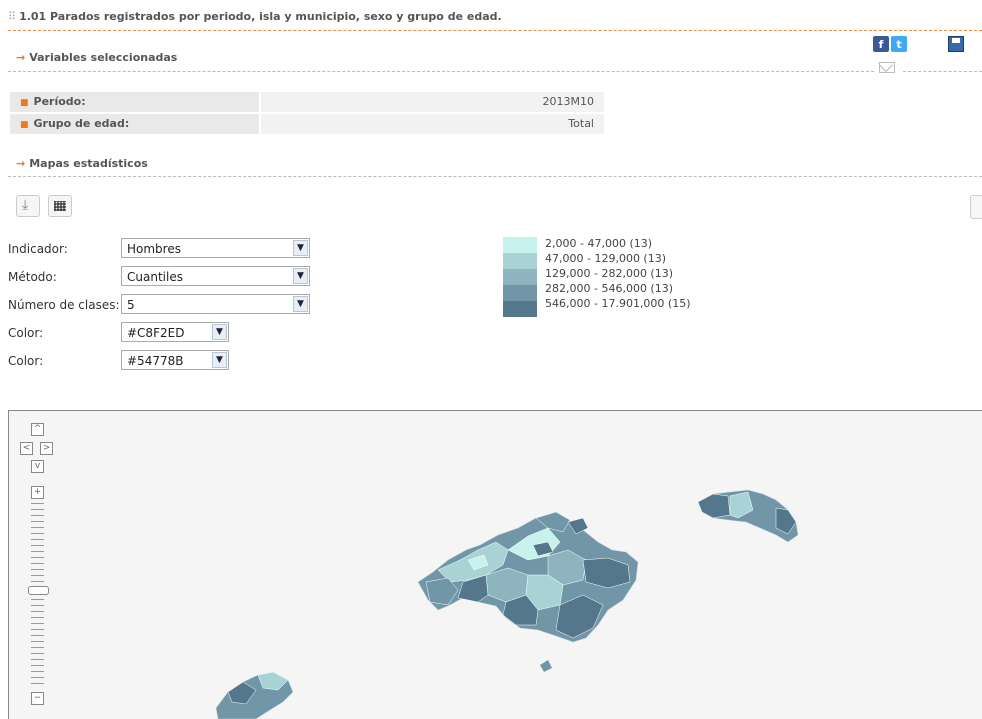 The width and height of the screenshot is (982, 719). What do you see at coordinates (37, 466) in the screenshot?
I see `pan-down-button: v` at bounding box center [37, 466].